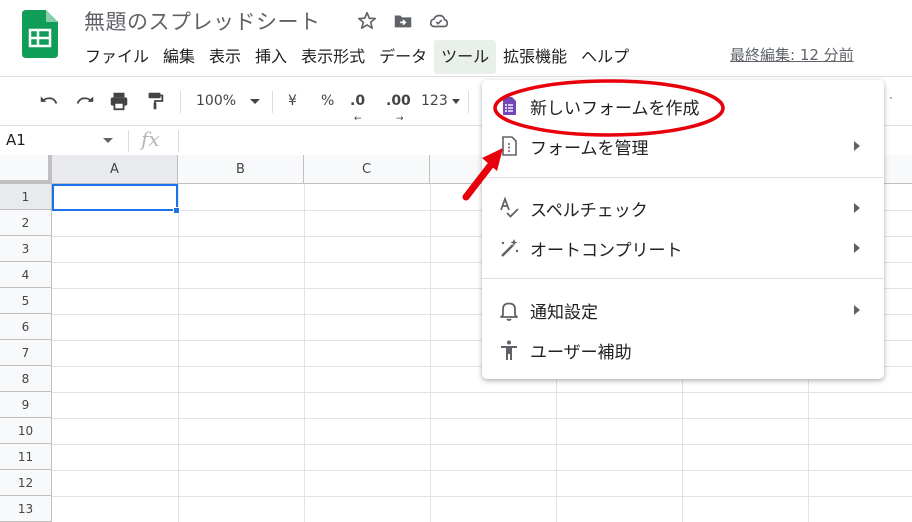 The width and height of the screenshot is (912, 522). What do you see at coordinates (367, 169) in the screenshot?
I see `column-header-c: C` at bounding box center [367, 169].